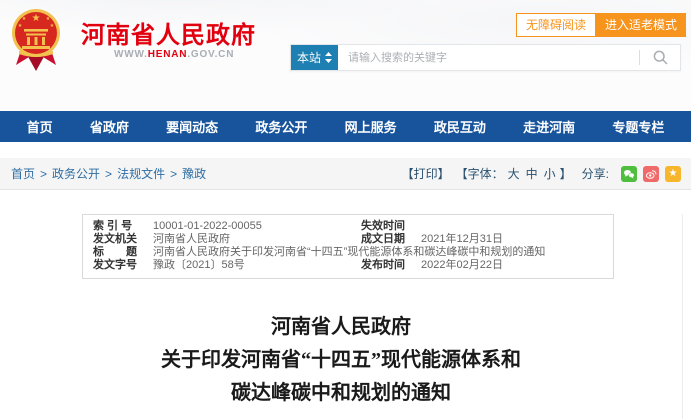  What do you see at coordinates (194, 174) in the screenshot?
I see `breadcrumb-current: 豫政` at bounding box center [194, 174].